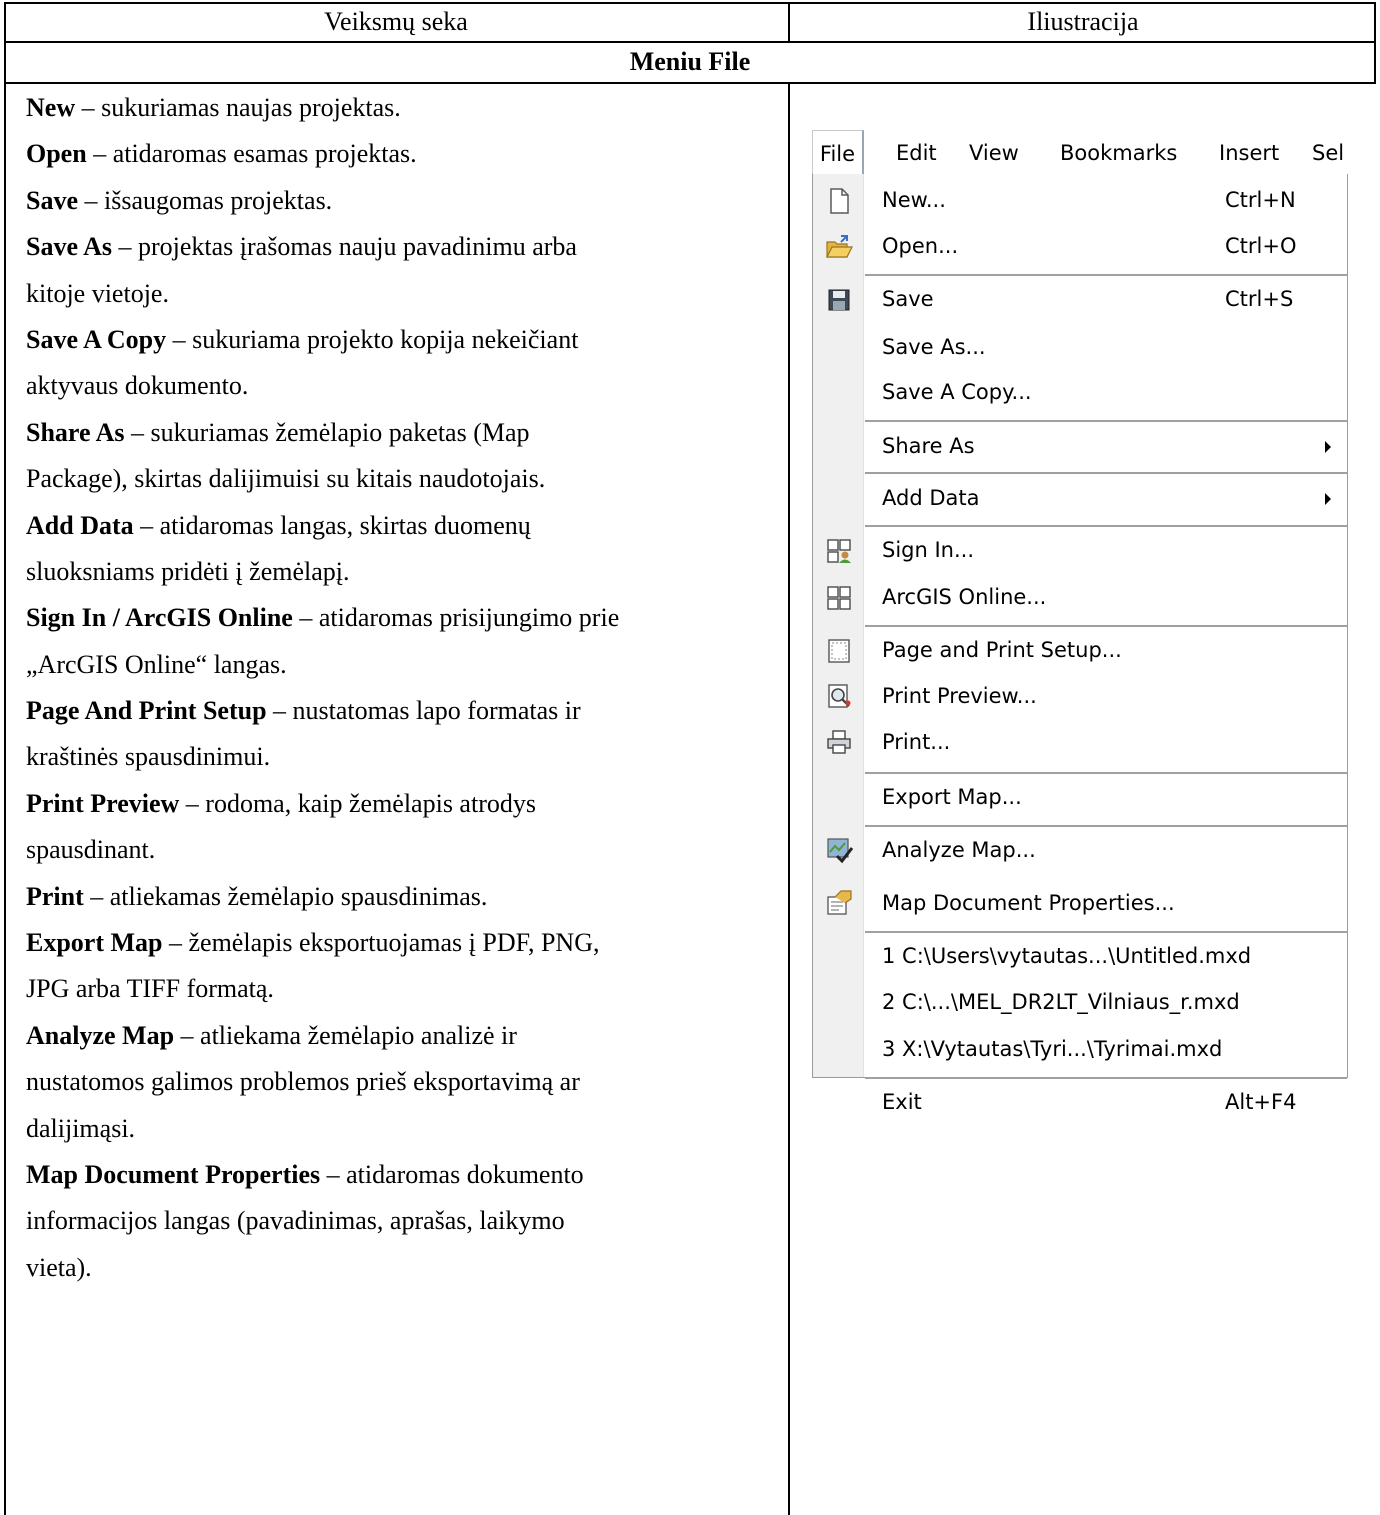 The width and height of the screenshot is (1380, 1515). I want to click on menu-item-label: 1 C:\Users\vytautas...\Untitled.mxd, so click(1067, 956).